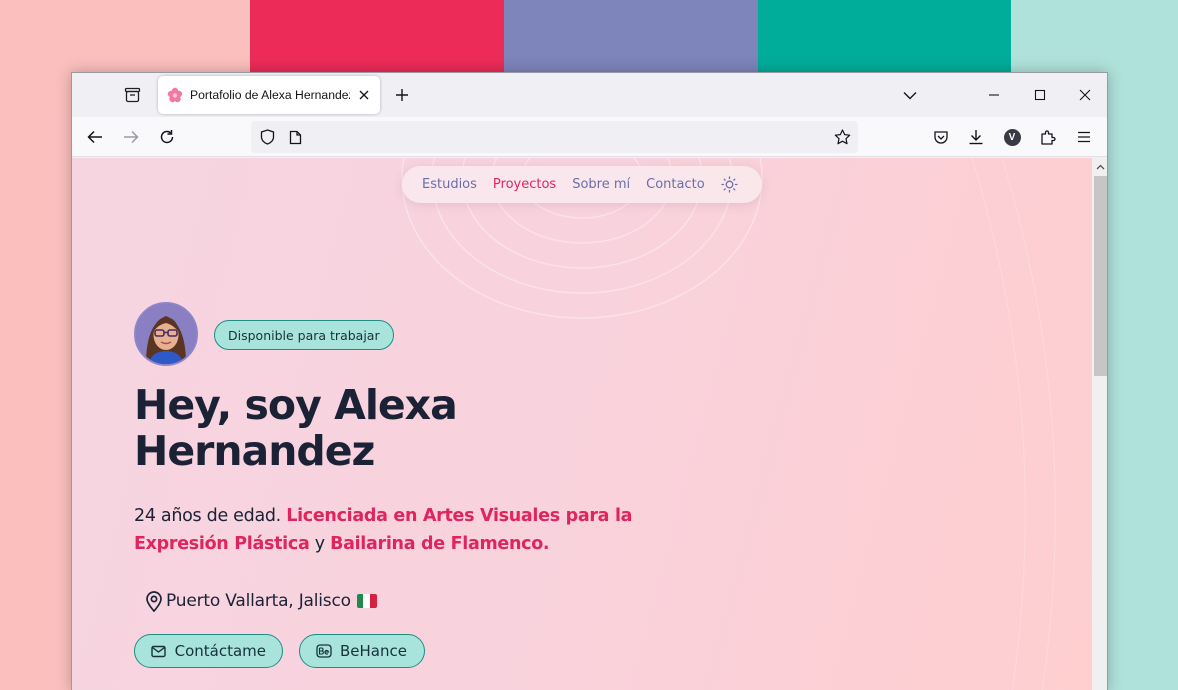 This screenshot has width=1178, height=690. Describe the element at coordinates (910, 95) in the screenshot. I see `chevron-down-icon` at that location.